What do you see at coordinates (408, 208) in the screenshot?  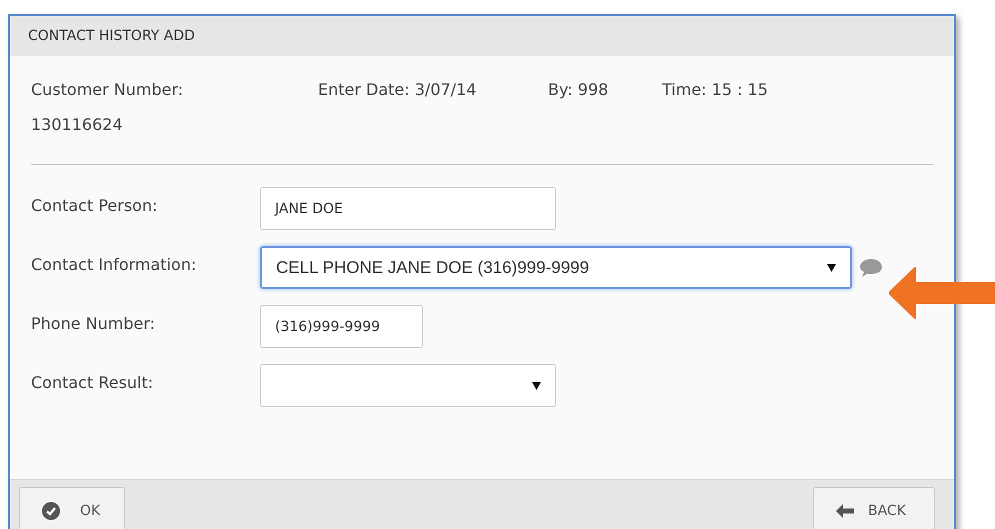 I see `input-field: JANE DOE` at bounding box center [408, 208].